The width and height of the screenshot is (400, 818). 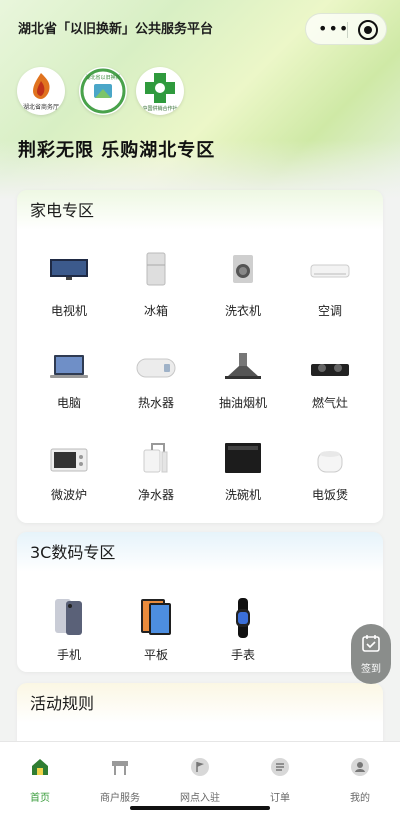 What do you see at coordinates (69, 460) in the screenshot?
I see `microwave-icon` at bounding box center [69, 460].